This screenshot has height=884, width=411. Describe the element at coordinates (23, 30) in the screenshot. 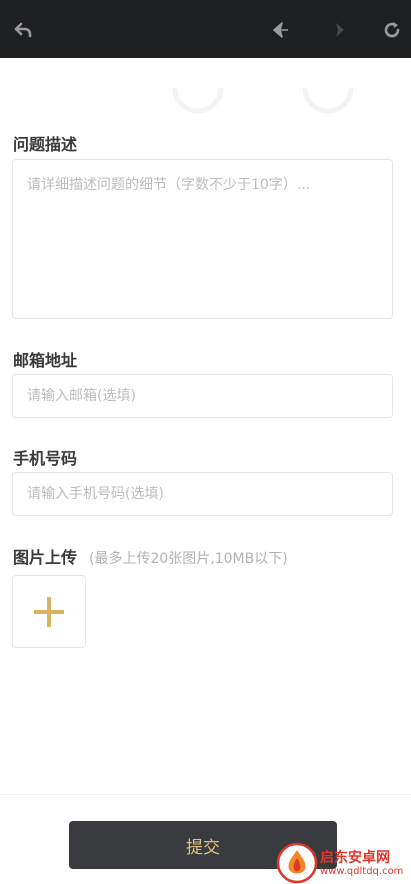

I see `back-arrow-icon` at that location.